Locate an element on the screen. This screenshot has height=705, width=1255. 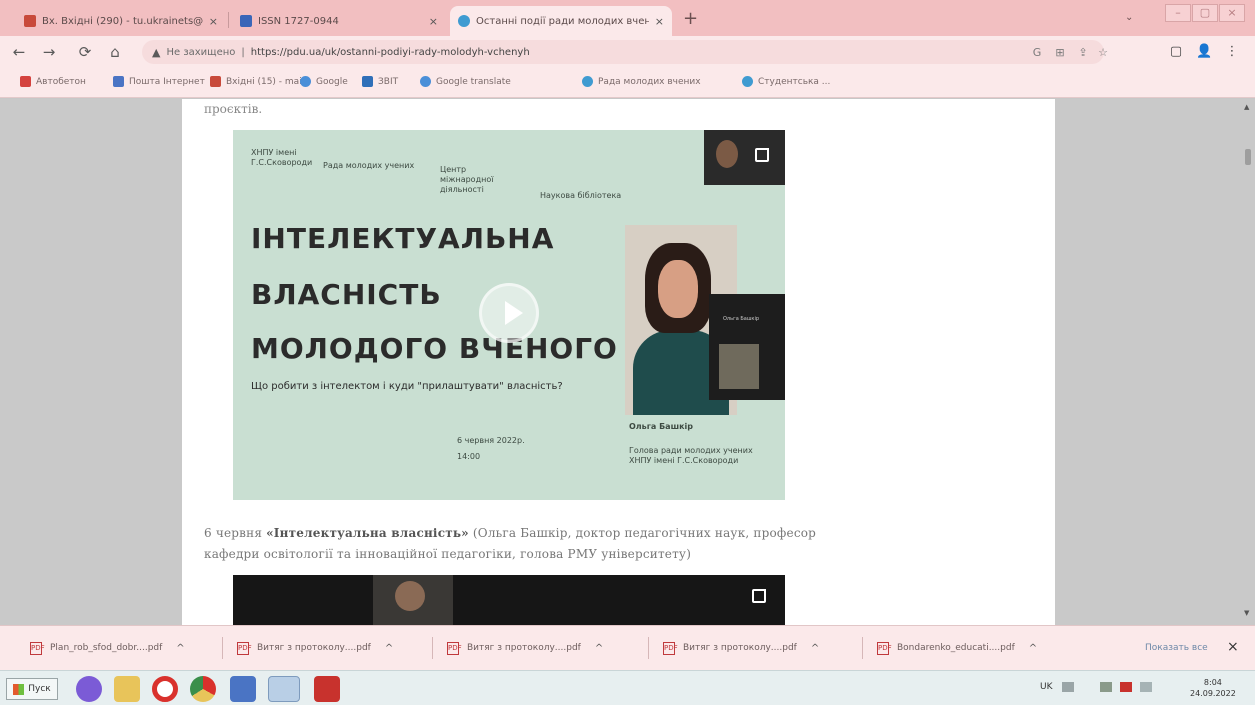
bookmark-item: Рада молодих вчених is located at coordinates (641, 81).